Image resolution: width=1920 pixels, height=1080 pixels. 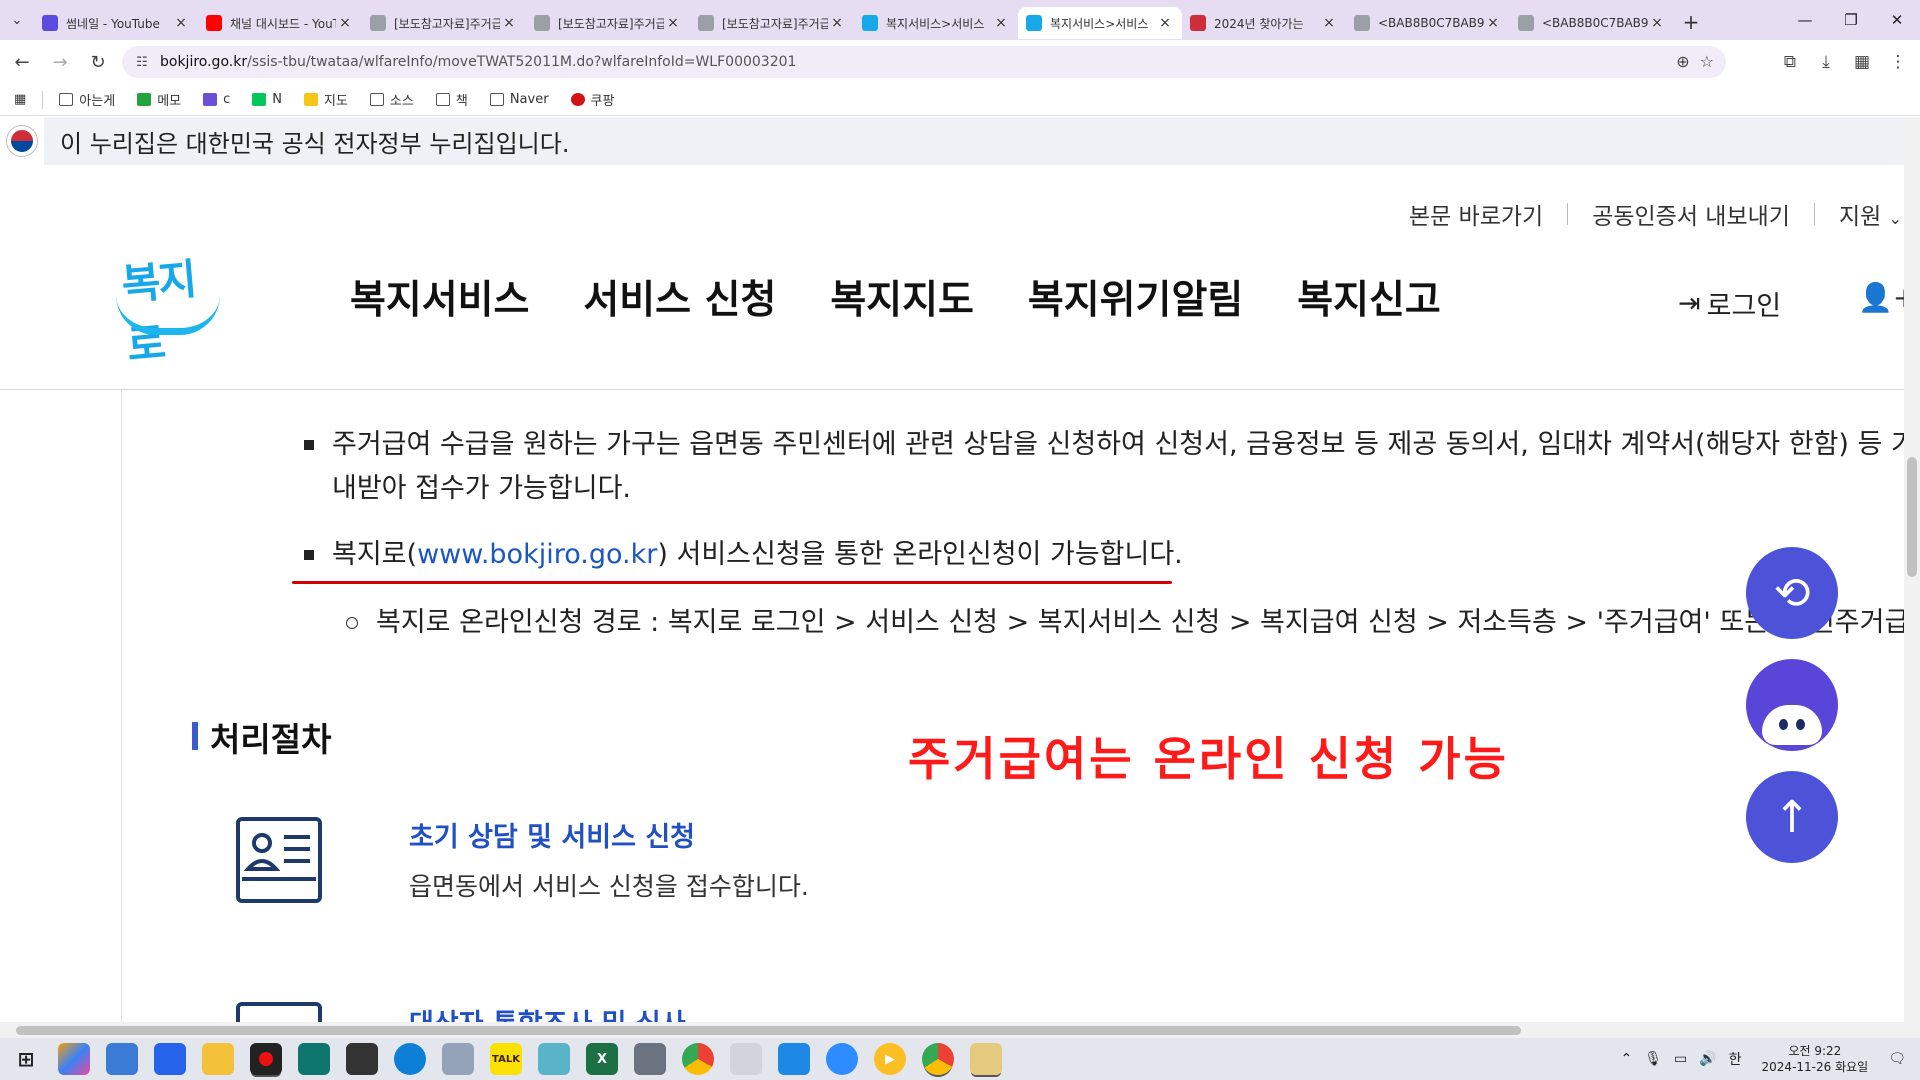 I want to click on chatbot-button, so click(x=1792, y=705).